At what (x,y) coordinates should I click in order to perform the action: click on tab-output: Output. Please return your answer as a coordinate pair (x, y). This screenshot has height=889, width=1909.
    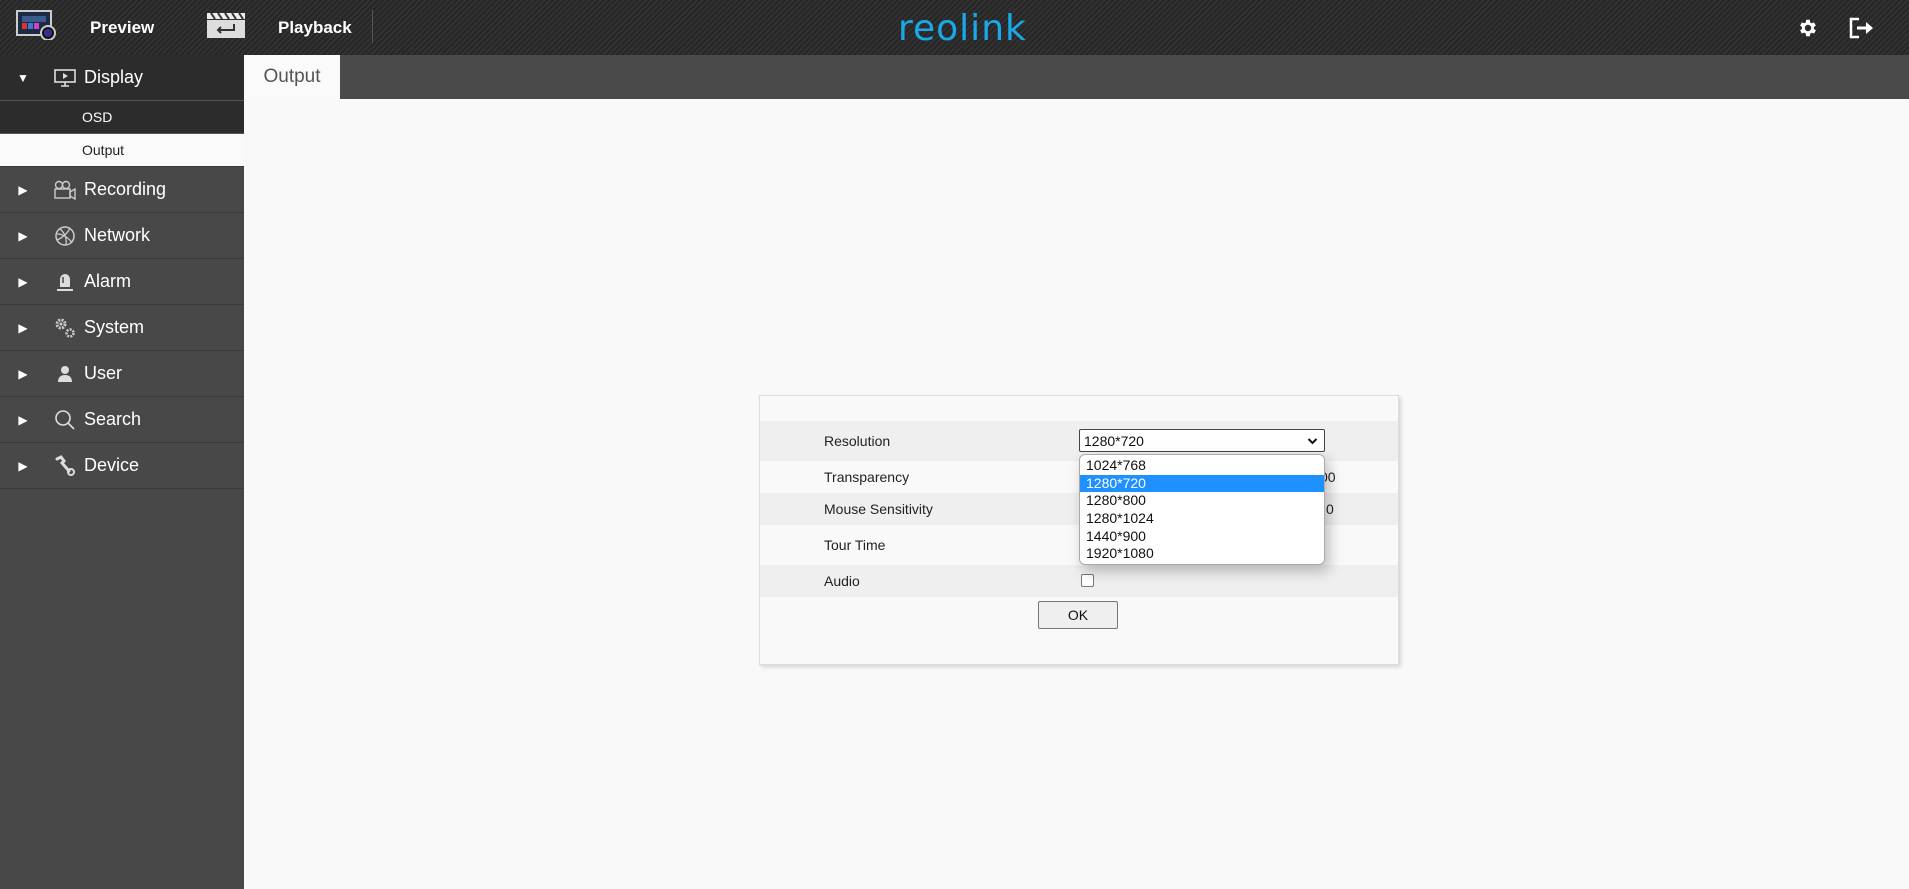
    Looking at the image, I should click on (292, 77).